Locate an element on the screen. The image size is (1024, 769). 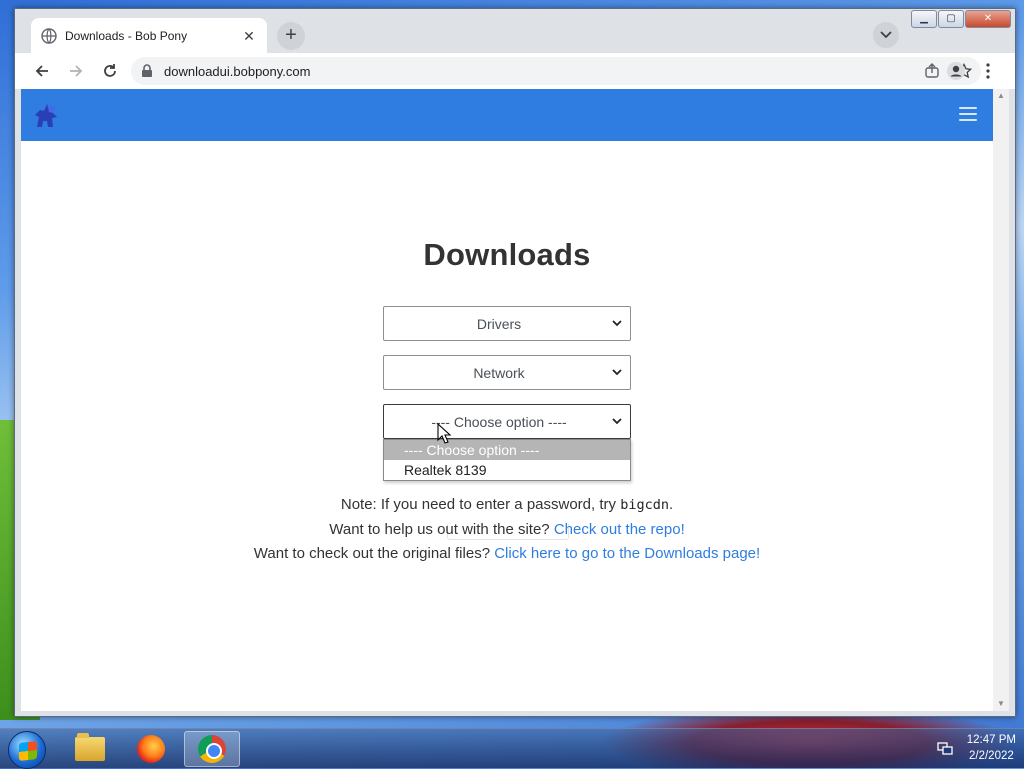
avatar-icon is located at coordinates (956, 71).